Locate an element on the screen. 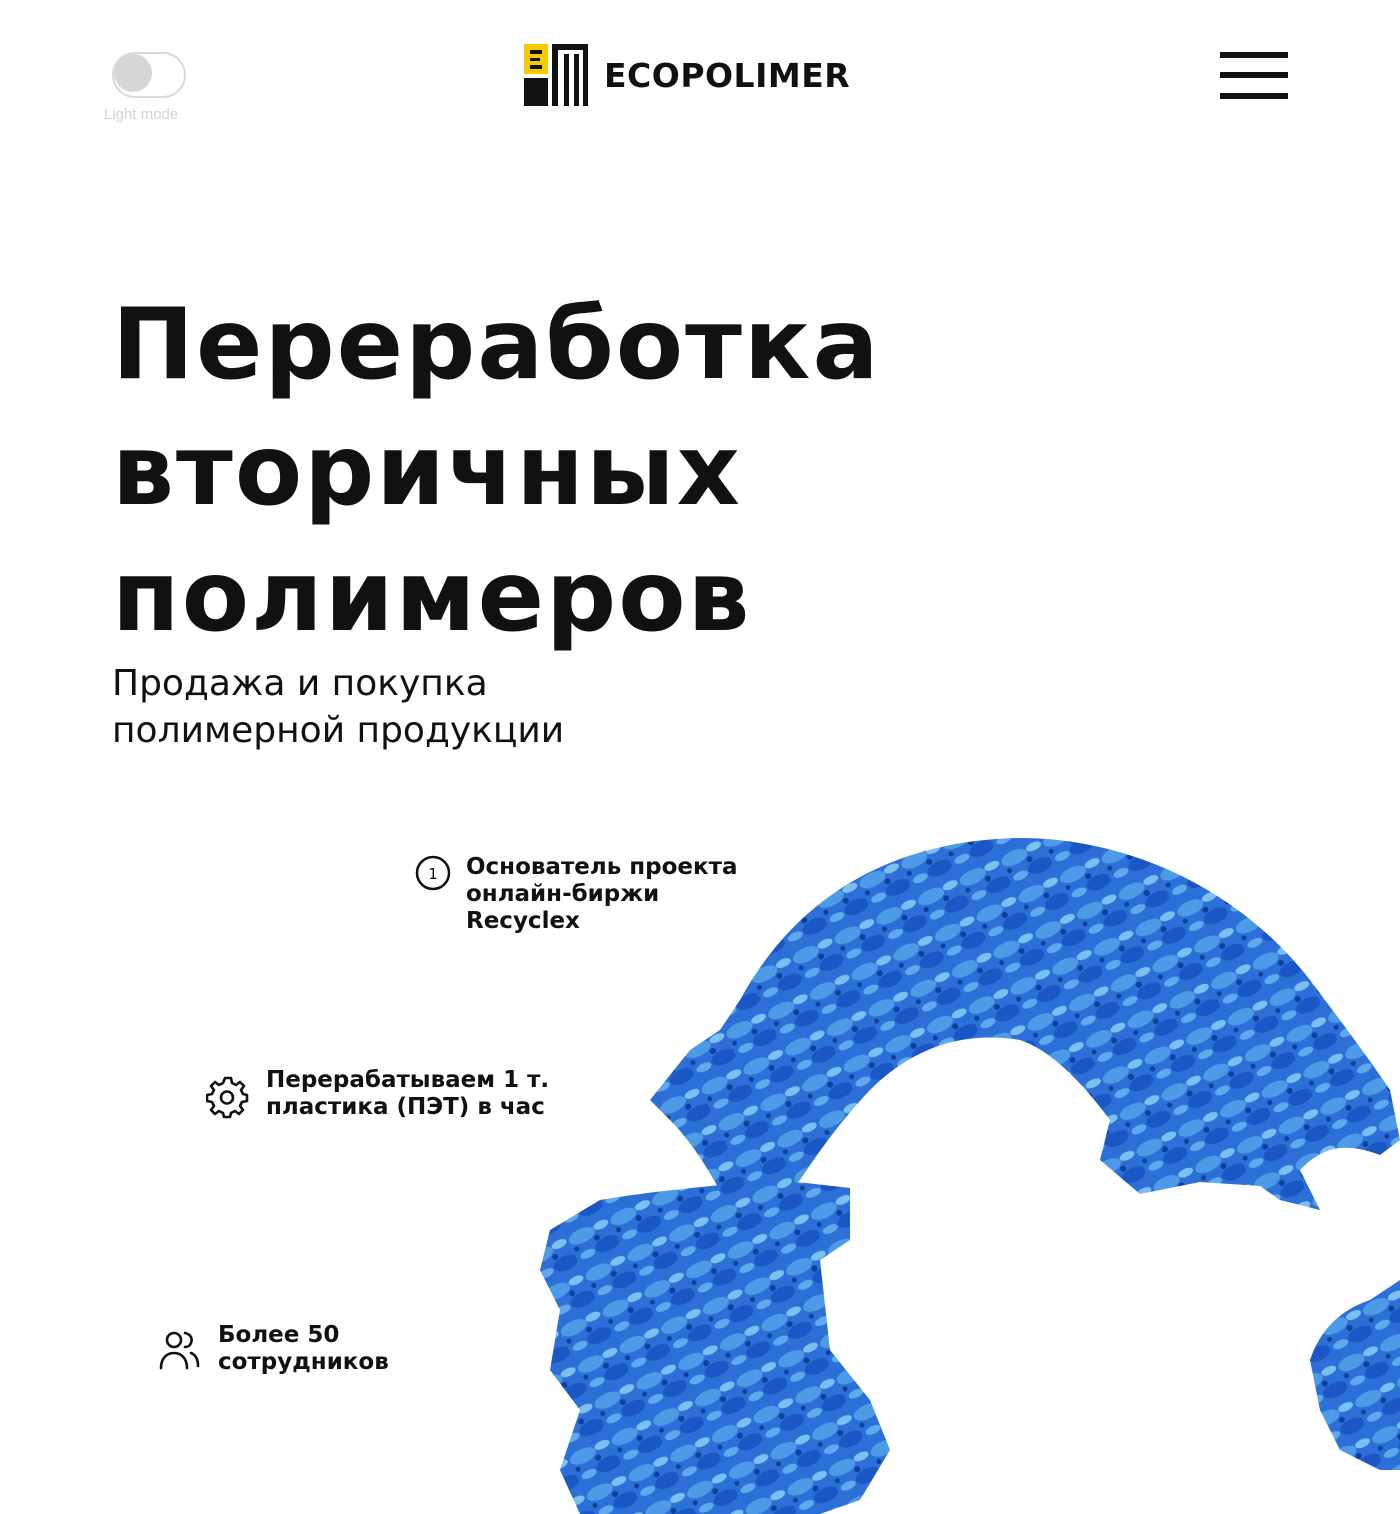  menu-button is located at coordinates (1254, 77).